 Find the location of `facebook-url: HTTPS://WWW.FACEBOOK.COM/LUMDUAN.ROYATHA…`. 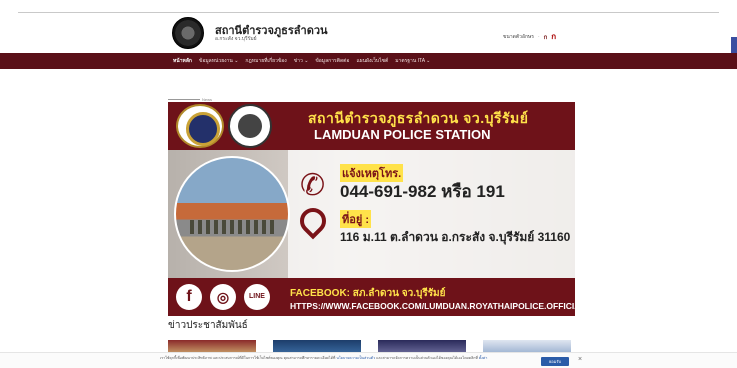

facebook-url: HTTPS://WWW.FACEBOOK.COM/LUMDUAN.ROYATHA… is located at coordinates (432, 306).